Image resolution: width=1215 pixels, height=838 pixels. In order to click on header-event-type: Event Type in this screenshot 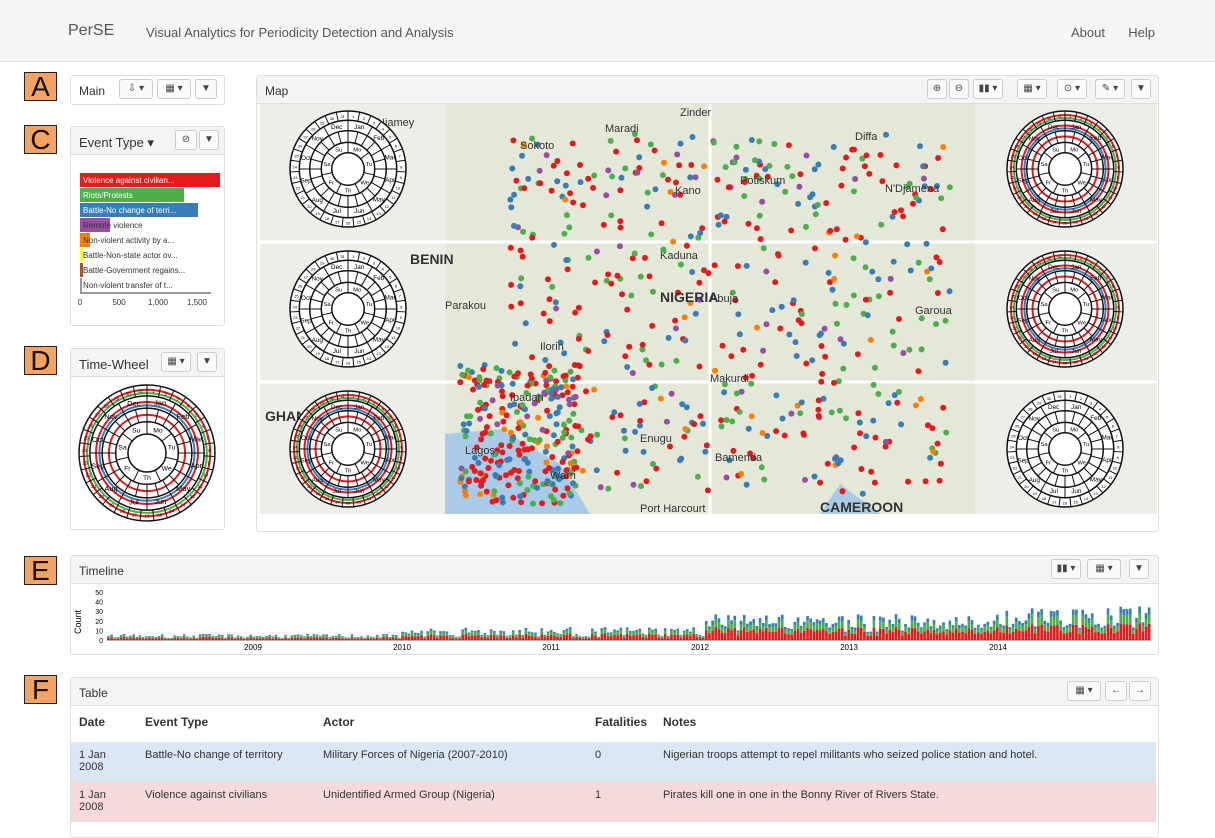, I will do `click(176, 722)`.